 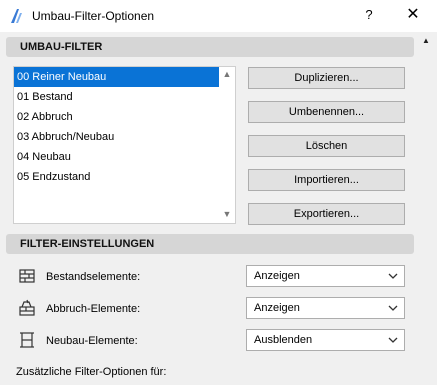 What do you see at coordinates (93, 309) in the screenshot?
I see `demolition-elements-label: Abbruch-Elemente:` at bounding box center [93, 309].